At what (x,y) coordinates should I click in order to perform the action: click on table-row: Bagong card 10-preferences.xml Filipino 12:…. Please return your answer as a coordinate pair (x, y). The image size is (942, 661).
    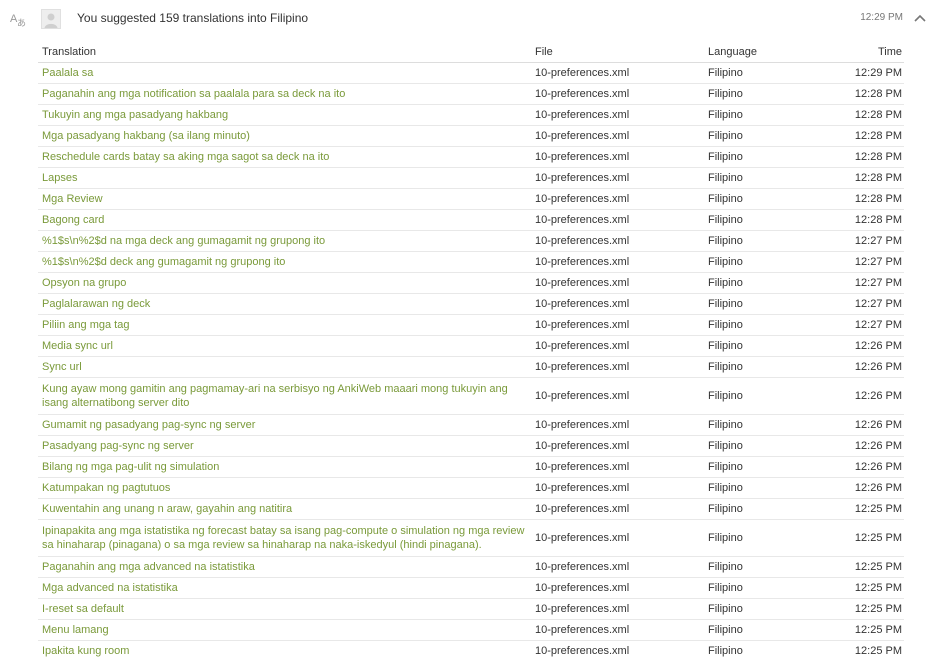
    Looking at the image, I should click on (471, 220).